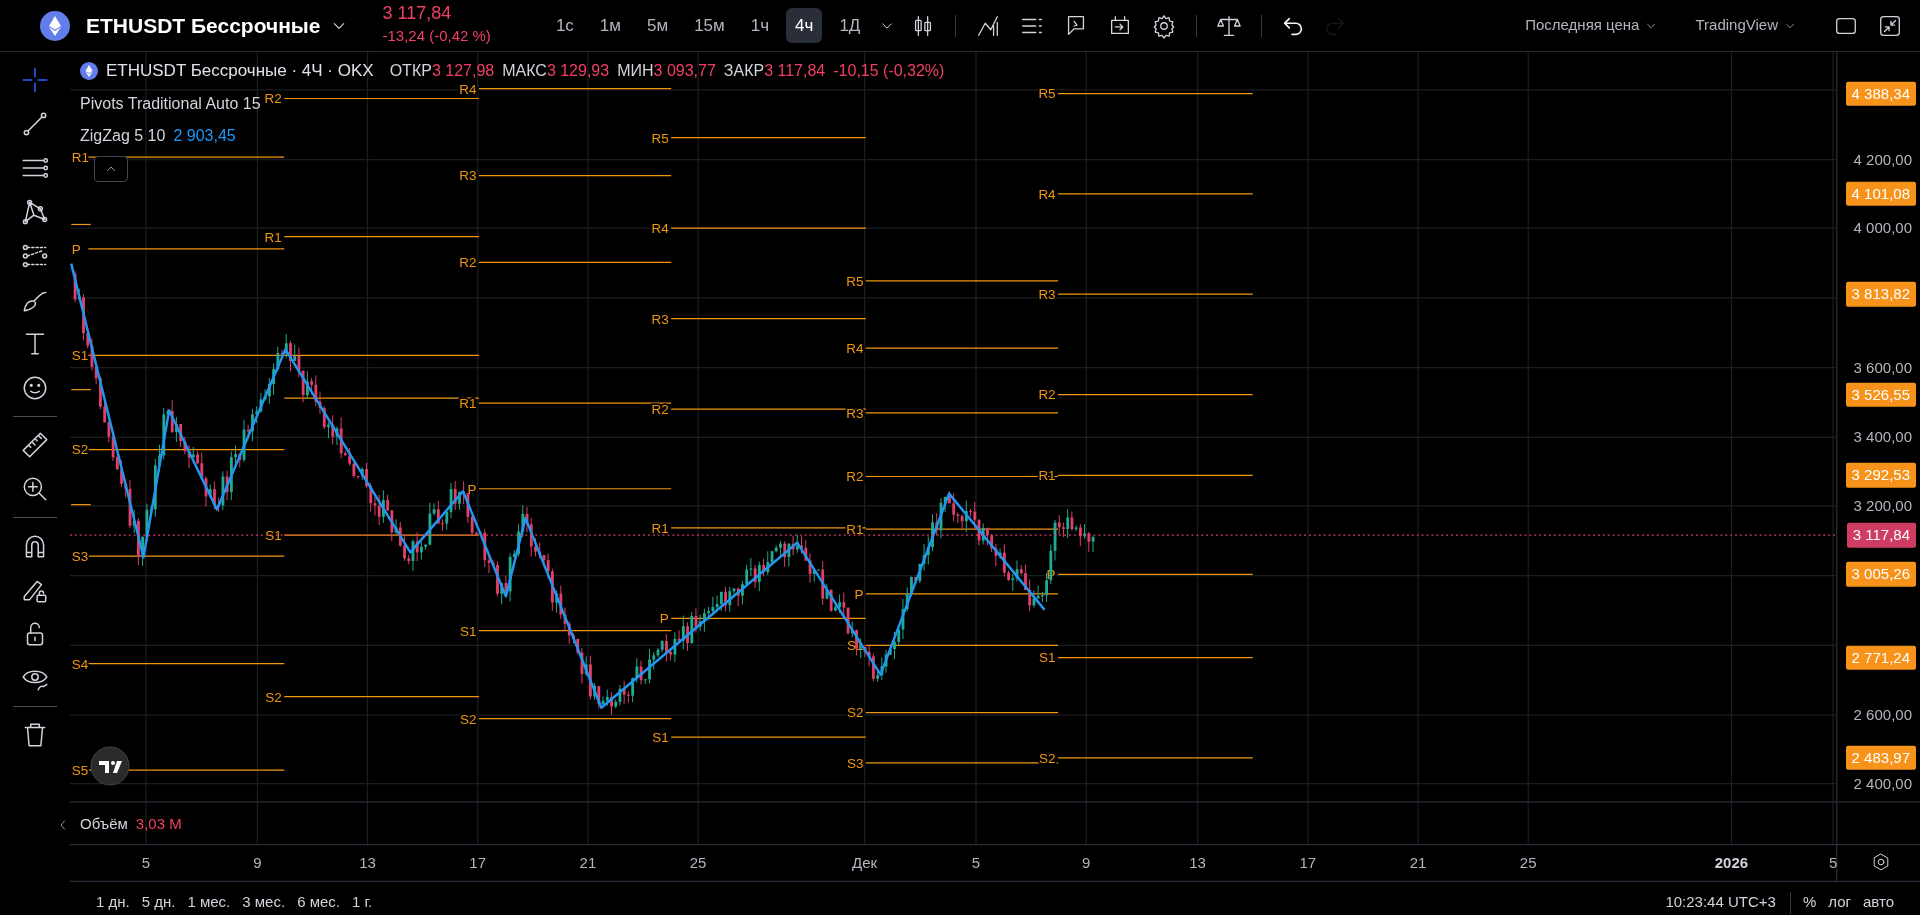 The width and height of the screenshot is (1920, 915). What do you see at coordinates (80, 664) in the screenshot?
I see `pivot-label: S4` at bounding box center [80, 664].